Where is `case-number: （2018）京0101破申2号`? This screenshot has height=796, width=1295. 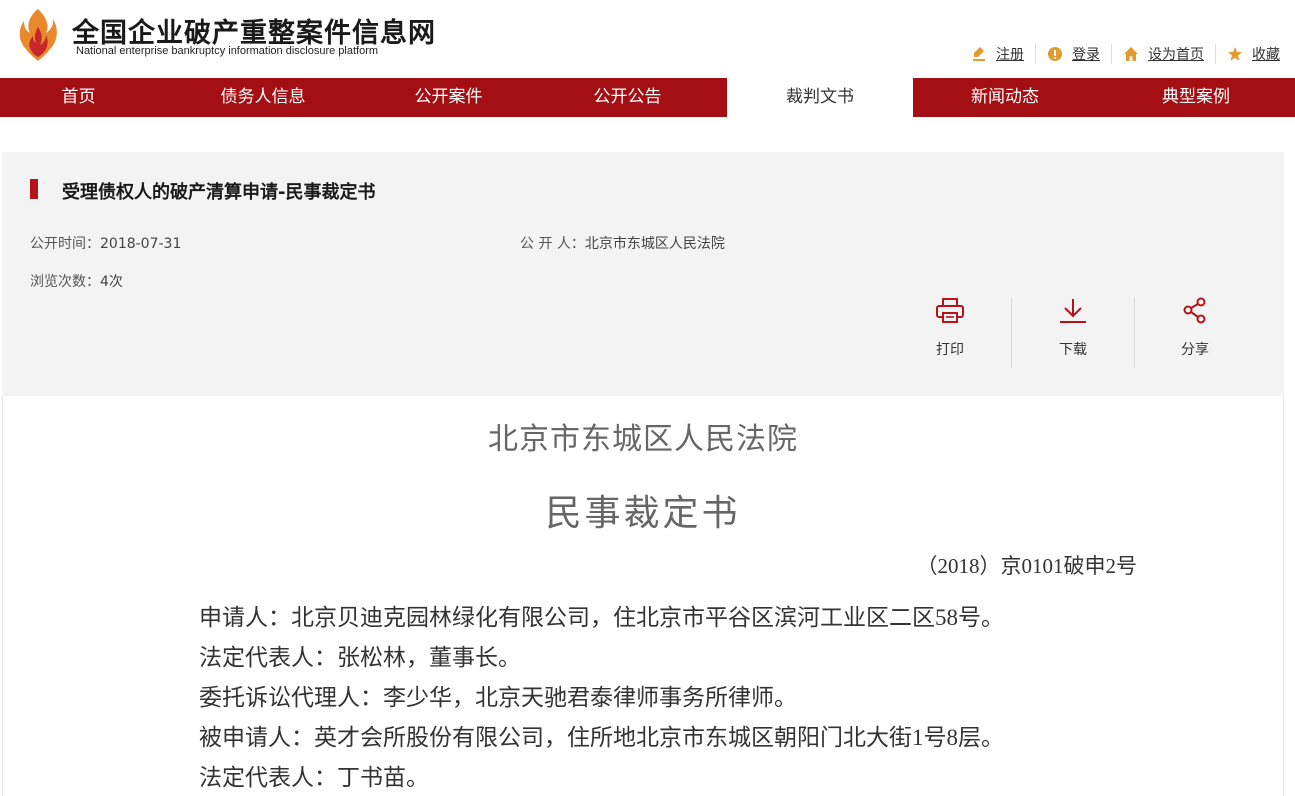 case-number: （2018）京0101破申2号 is located at coordinates (1027, 566).